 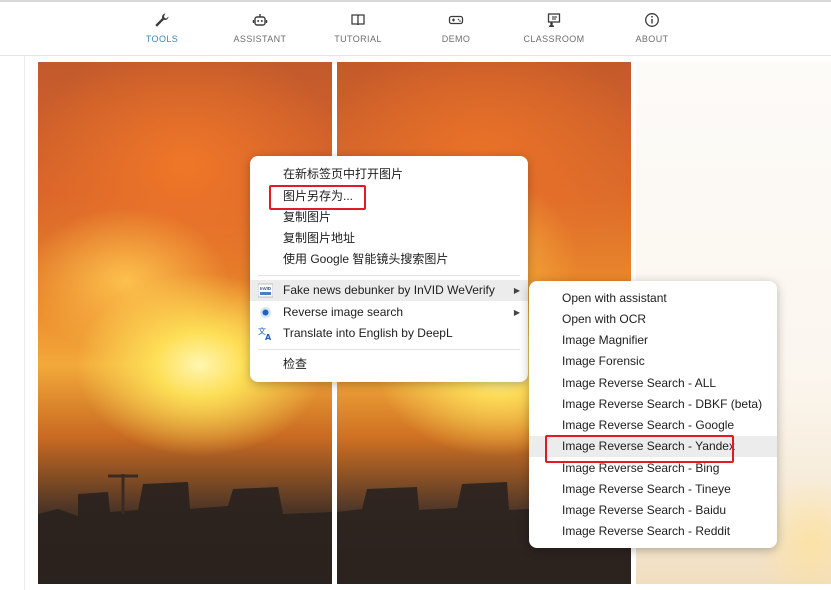 What do you see at coordinates (162, 28) in the screenshot?
I see `nav-tools: TOOLS` at bounding box center [162, 28].